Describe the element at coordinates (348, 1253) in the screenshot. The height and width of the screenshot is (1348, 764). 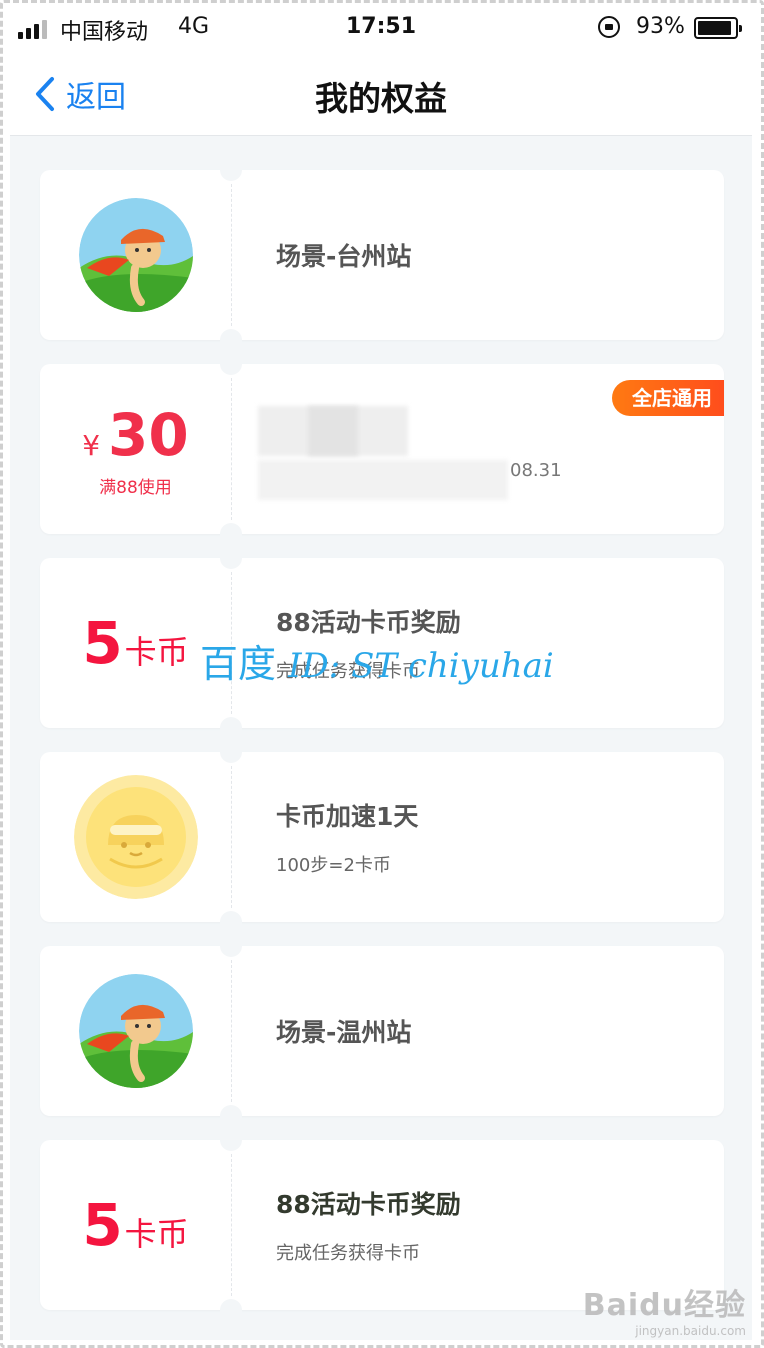
I see `benefit-subtitle: 完成任务获得卡币` at that location.